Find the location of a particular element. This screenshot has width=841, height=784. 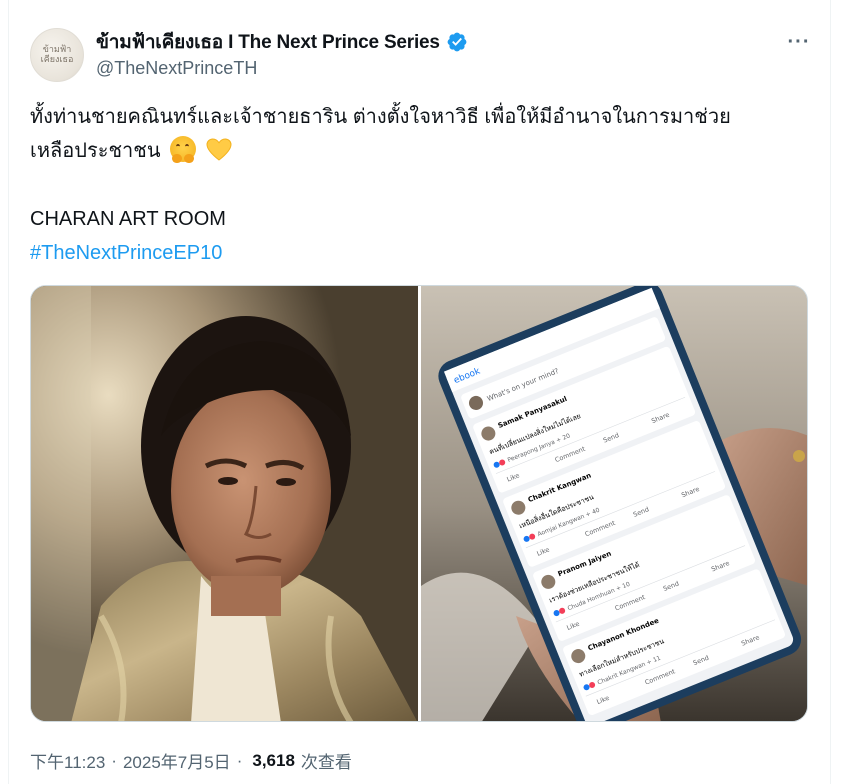

avatar-text-line2: เคียงเธอ is located at coordinates (57, 60).